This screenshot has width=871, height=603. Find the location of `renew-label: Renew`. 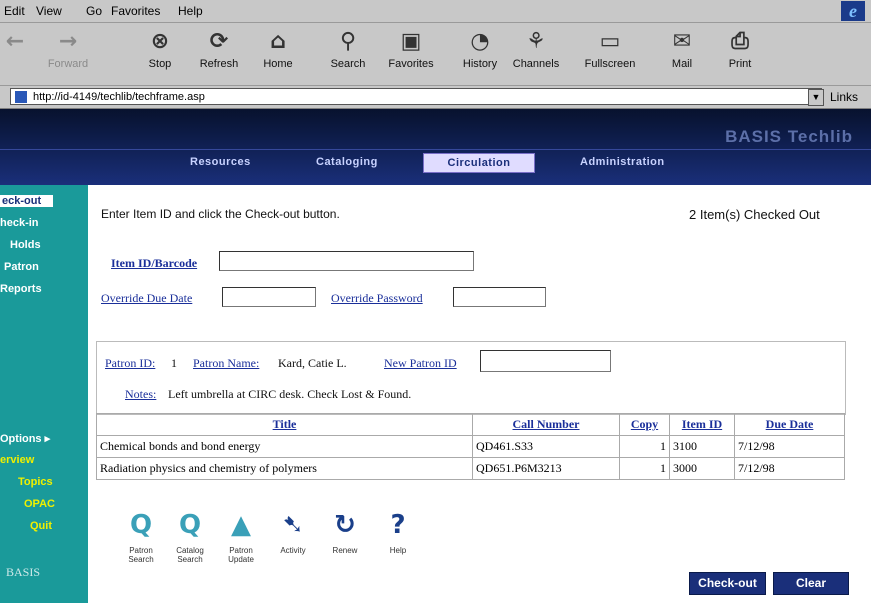

renew-label: Renew is located at coordinates (345, 550).